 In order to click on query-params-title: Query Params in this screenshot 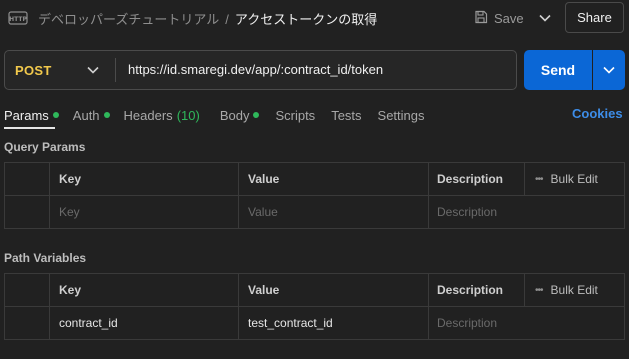, I will do `click(45, 147)`.